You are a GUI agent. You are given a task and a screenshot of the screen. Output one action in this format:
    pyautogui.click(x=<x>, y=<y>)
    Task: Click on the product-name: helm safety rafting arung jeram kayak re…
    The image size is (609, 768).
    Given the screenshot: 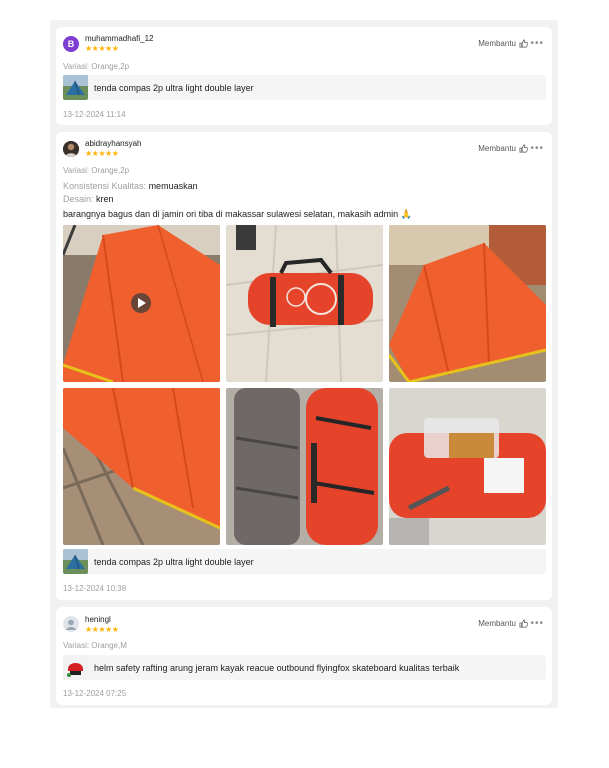 What is the action you would take?
    pyautogui.click(x=277, y=668)
    